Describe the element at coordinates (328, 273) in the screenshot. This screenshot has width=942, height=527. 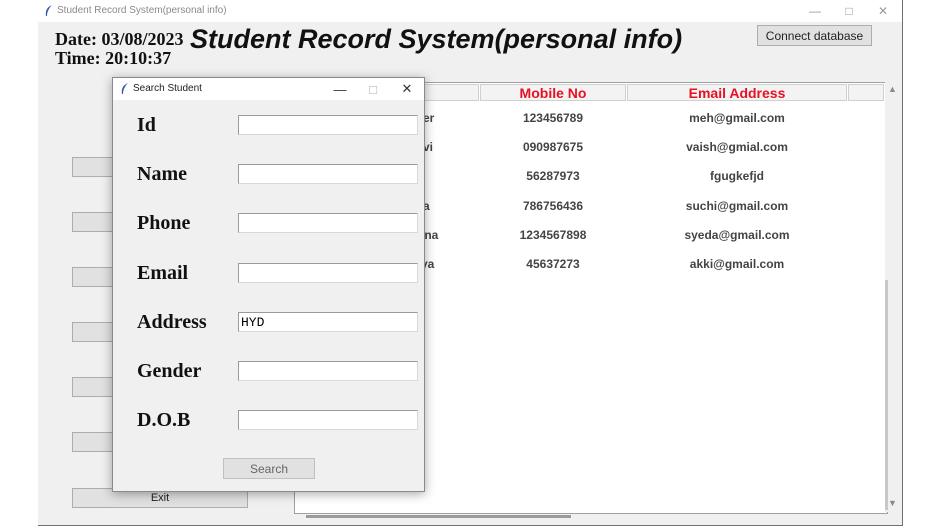
I see `email-field` at that location.